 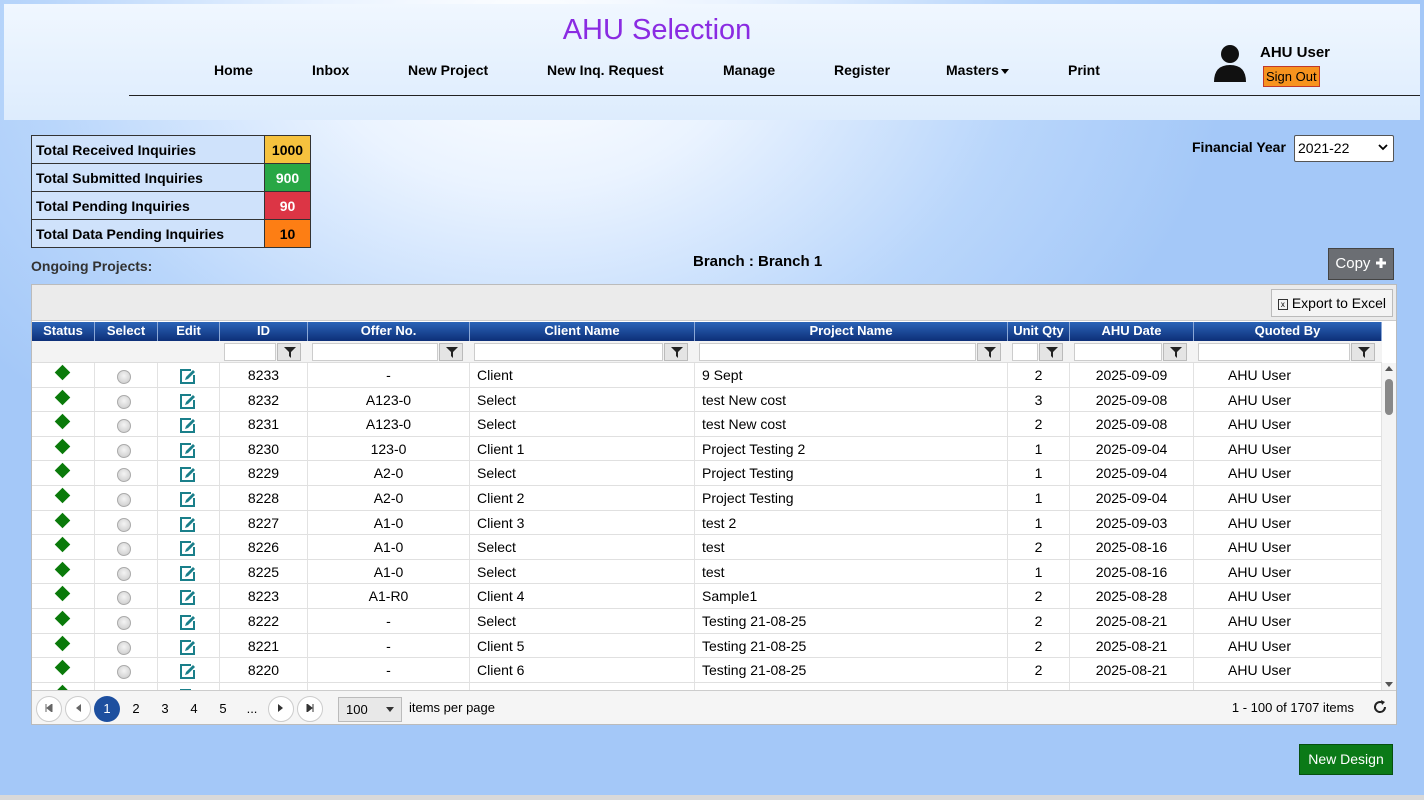 What do you see at coordinates (370, 709) in the screenshot?
I see `page-size-select: 100` at bounding box center [370, 709].